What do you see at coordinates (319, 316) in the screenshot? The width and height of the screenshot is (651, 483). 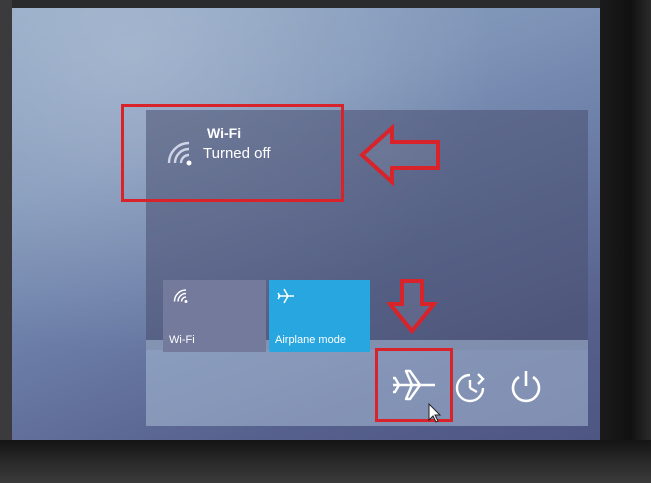 I see `quick-action-airplane-mode: Airplane mode` at bounding box center [319, 316].